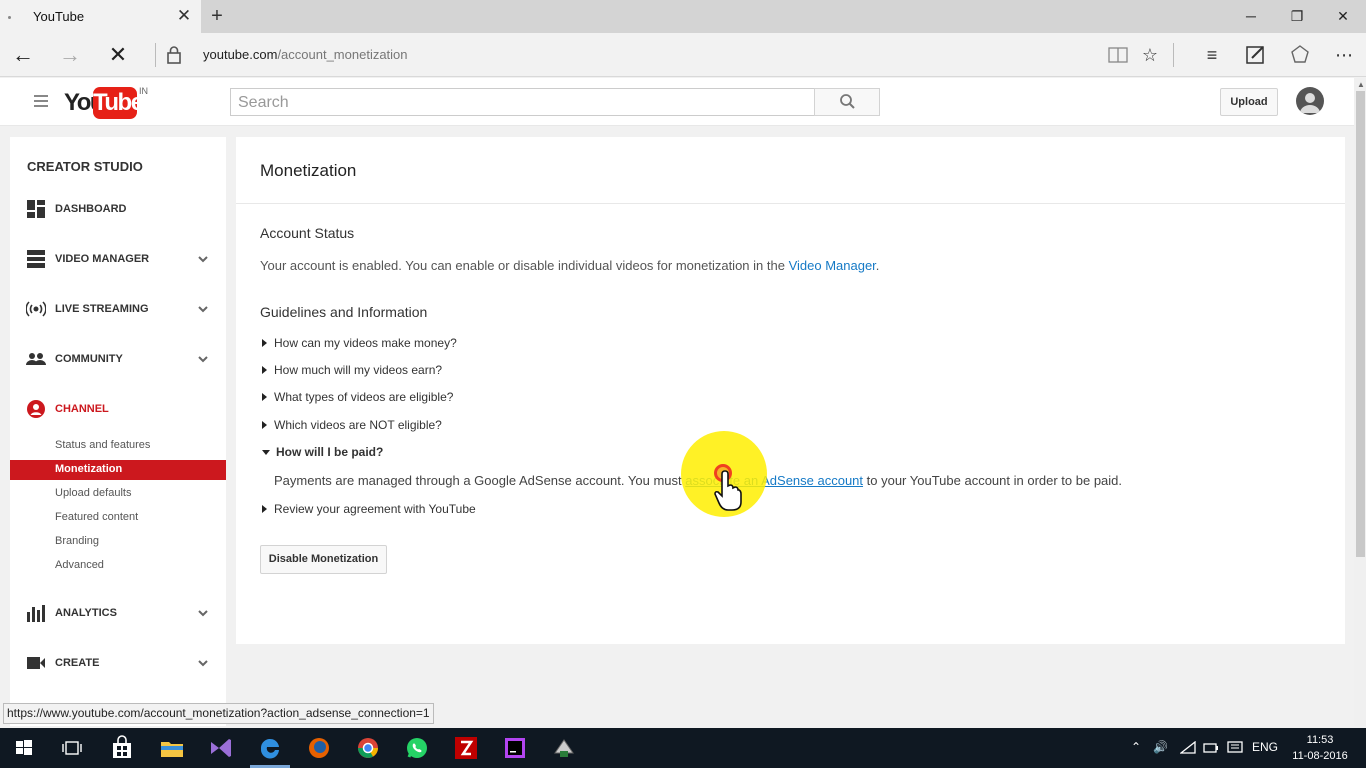 The height and width of the screenshot is (768, 1366). What do you see at coordinates (1235, 748) in the screenshot?
I see `notification-icon` at bounding box center [1235, 748].